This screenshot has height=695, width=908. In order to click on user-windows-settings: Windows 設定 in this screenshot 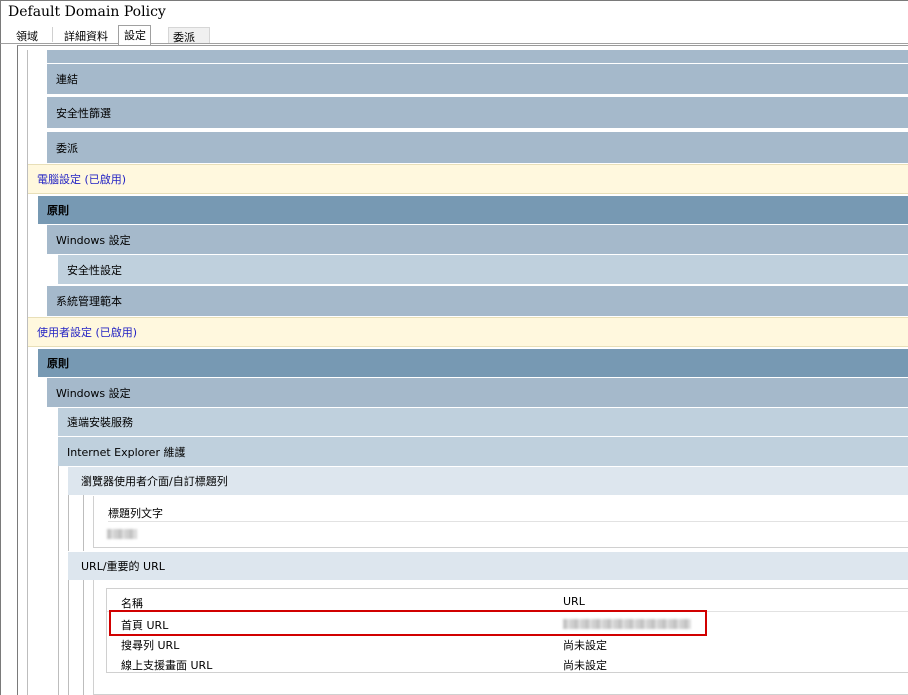, I will do `click(477, 392)`.